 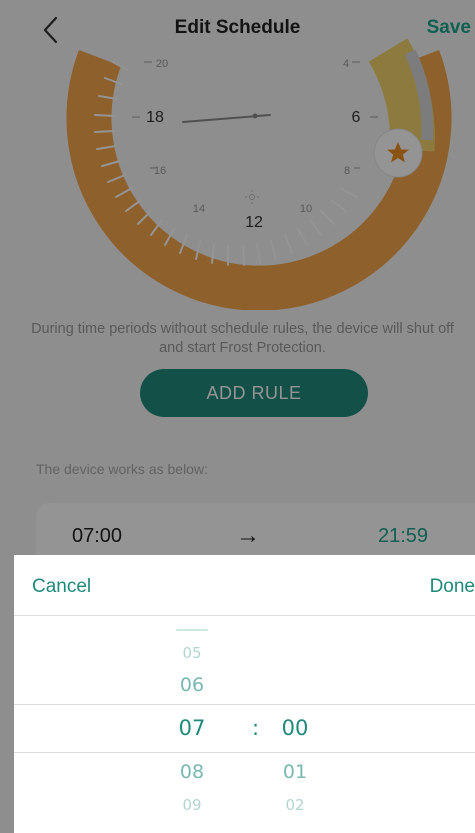 What do you see at coordinates (295, 772) in the screenshot?
I see `minute-option: 01` at bounding box center [295, 772].